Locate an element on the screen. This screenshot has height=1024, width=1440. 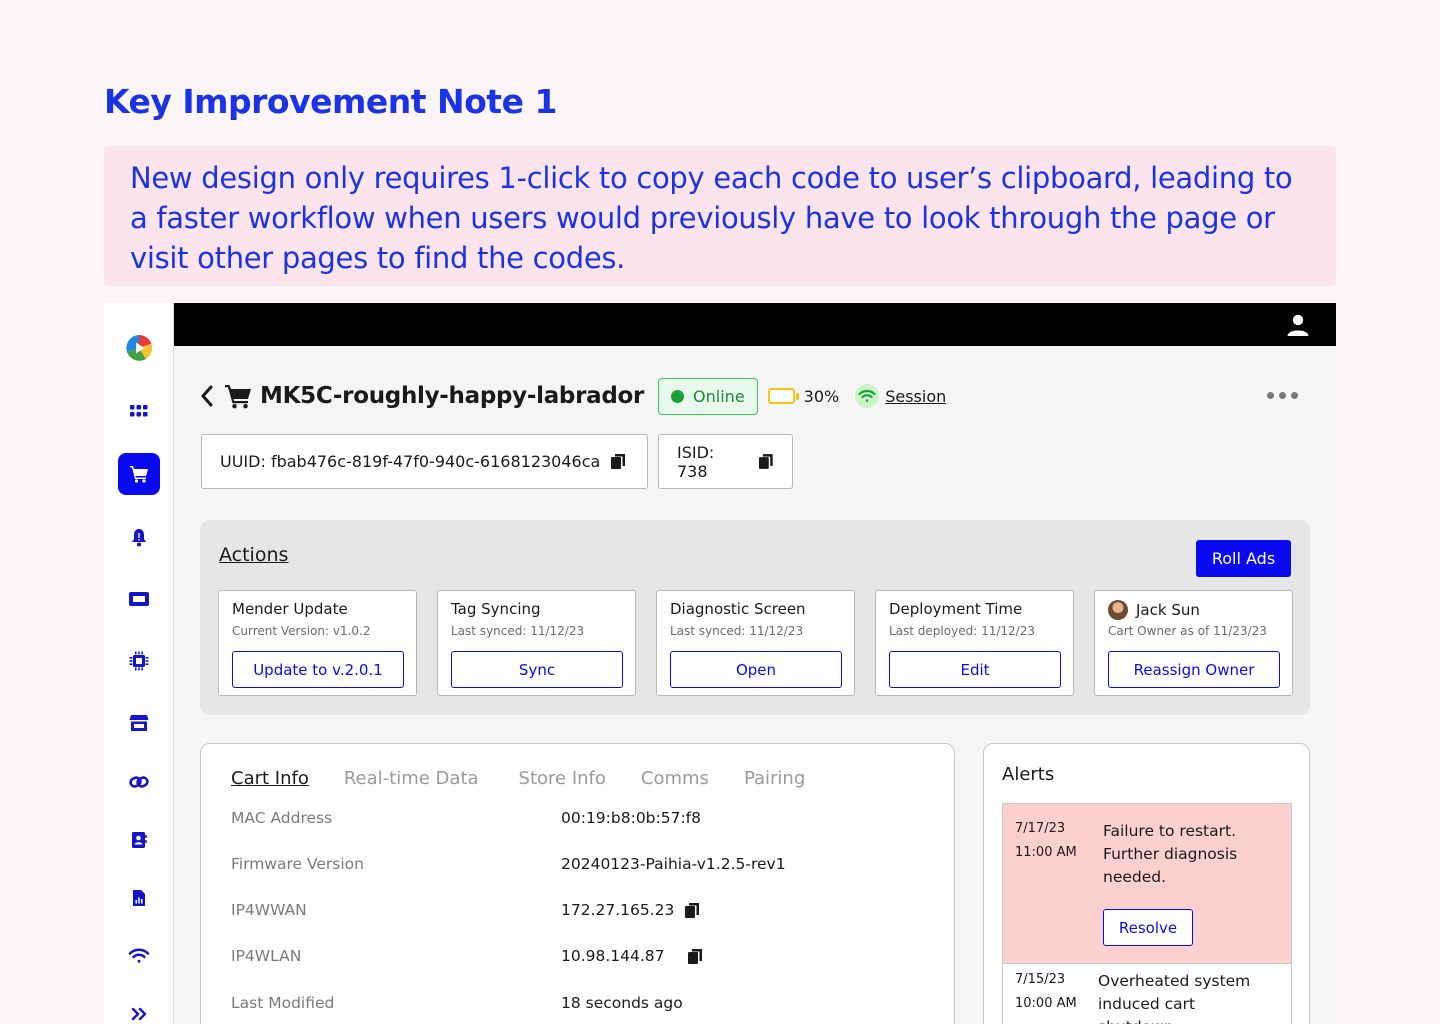
ticket-icon is located at coordinates (139, 599).